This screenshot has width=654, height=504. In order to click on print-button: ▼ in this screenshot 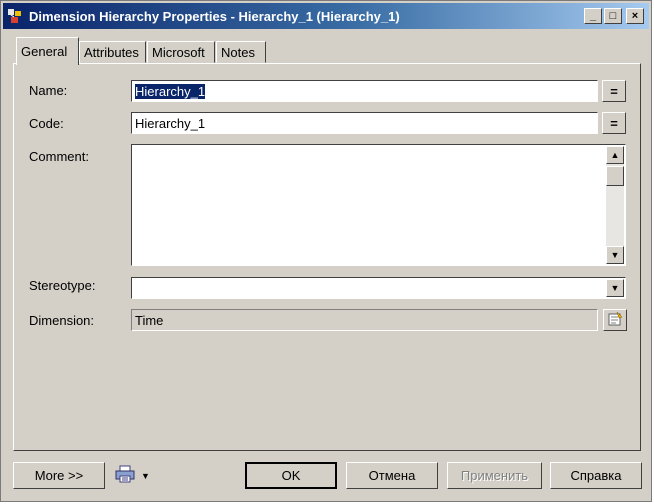, I will do `click(134, 475)`.